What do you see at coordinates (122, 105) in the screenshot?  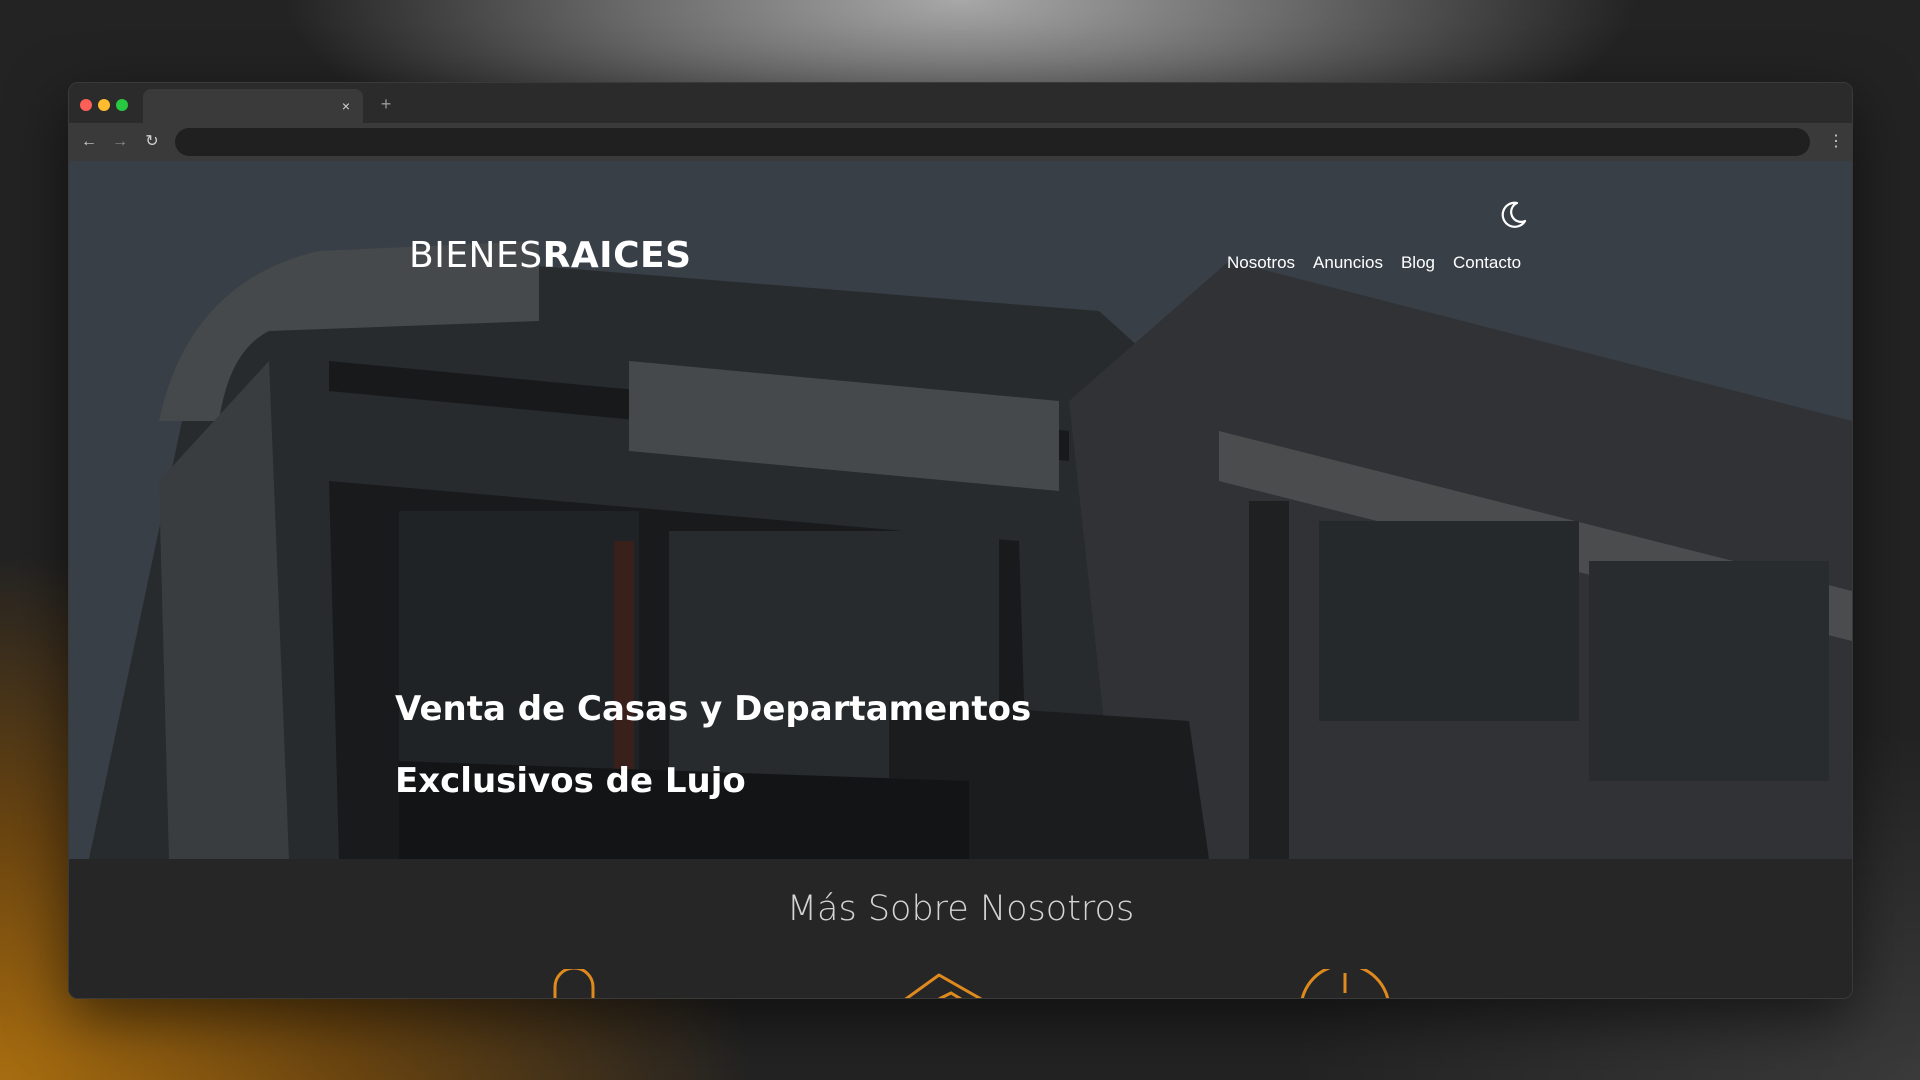 I see `maximize-window-button` at bounding box center [122, 105].